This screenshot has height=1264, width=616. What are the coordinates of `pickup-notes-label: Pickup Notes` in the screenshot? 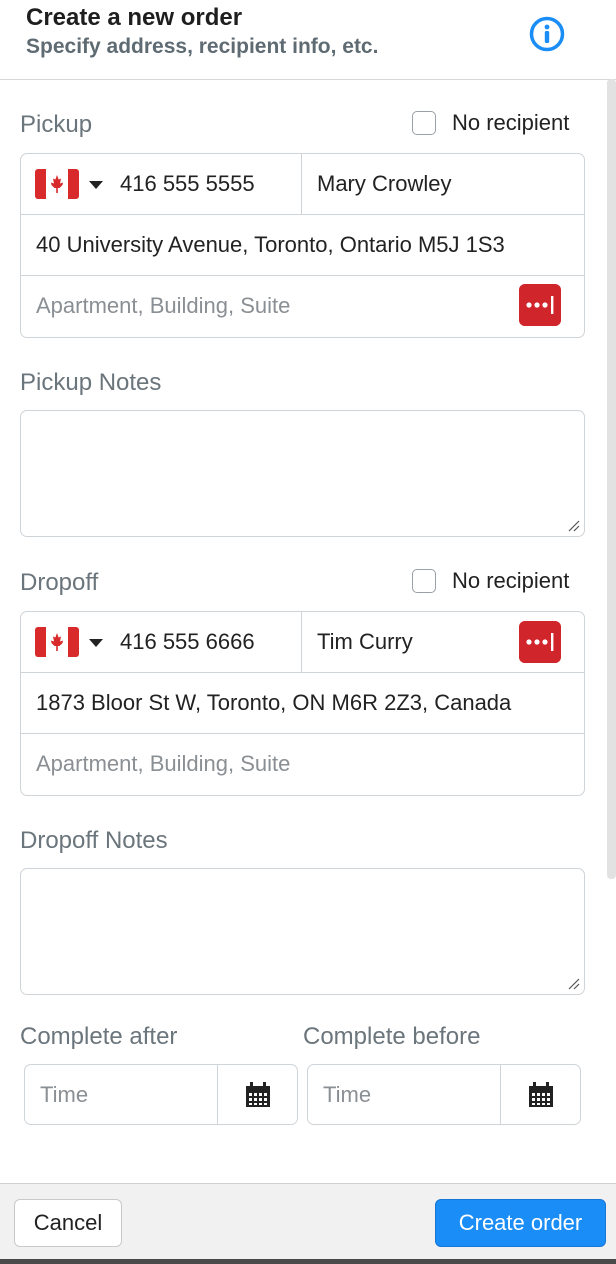 It's located at (91, 382).